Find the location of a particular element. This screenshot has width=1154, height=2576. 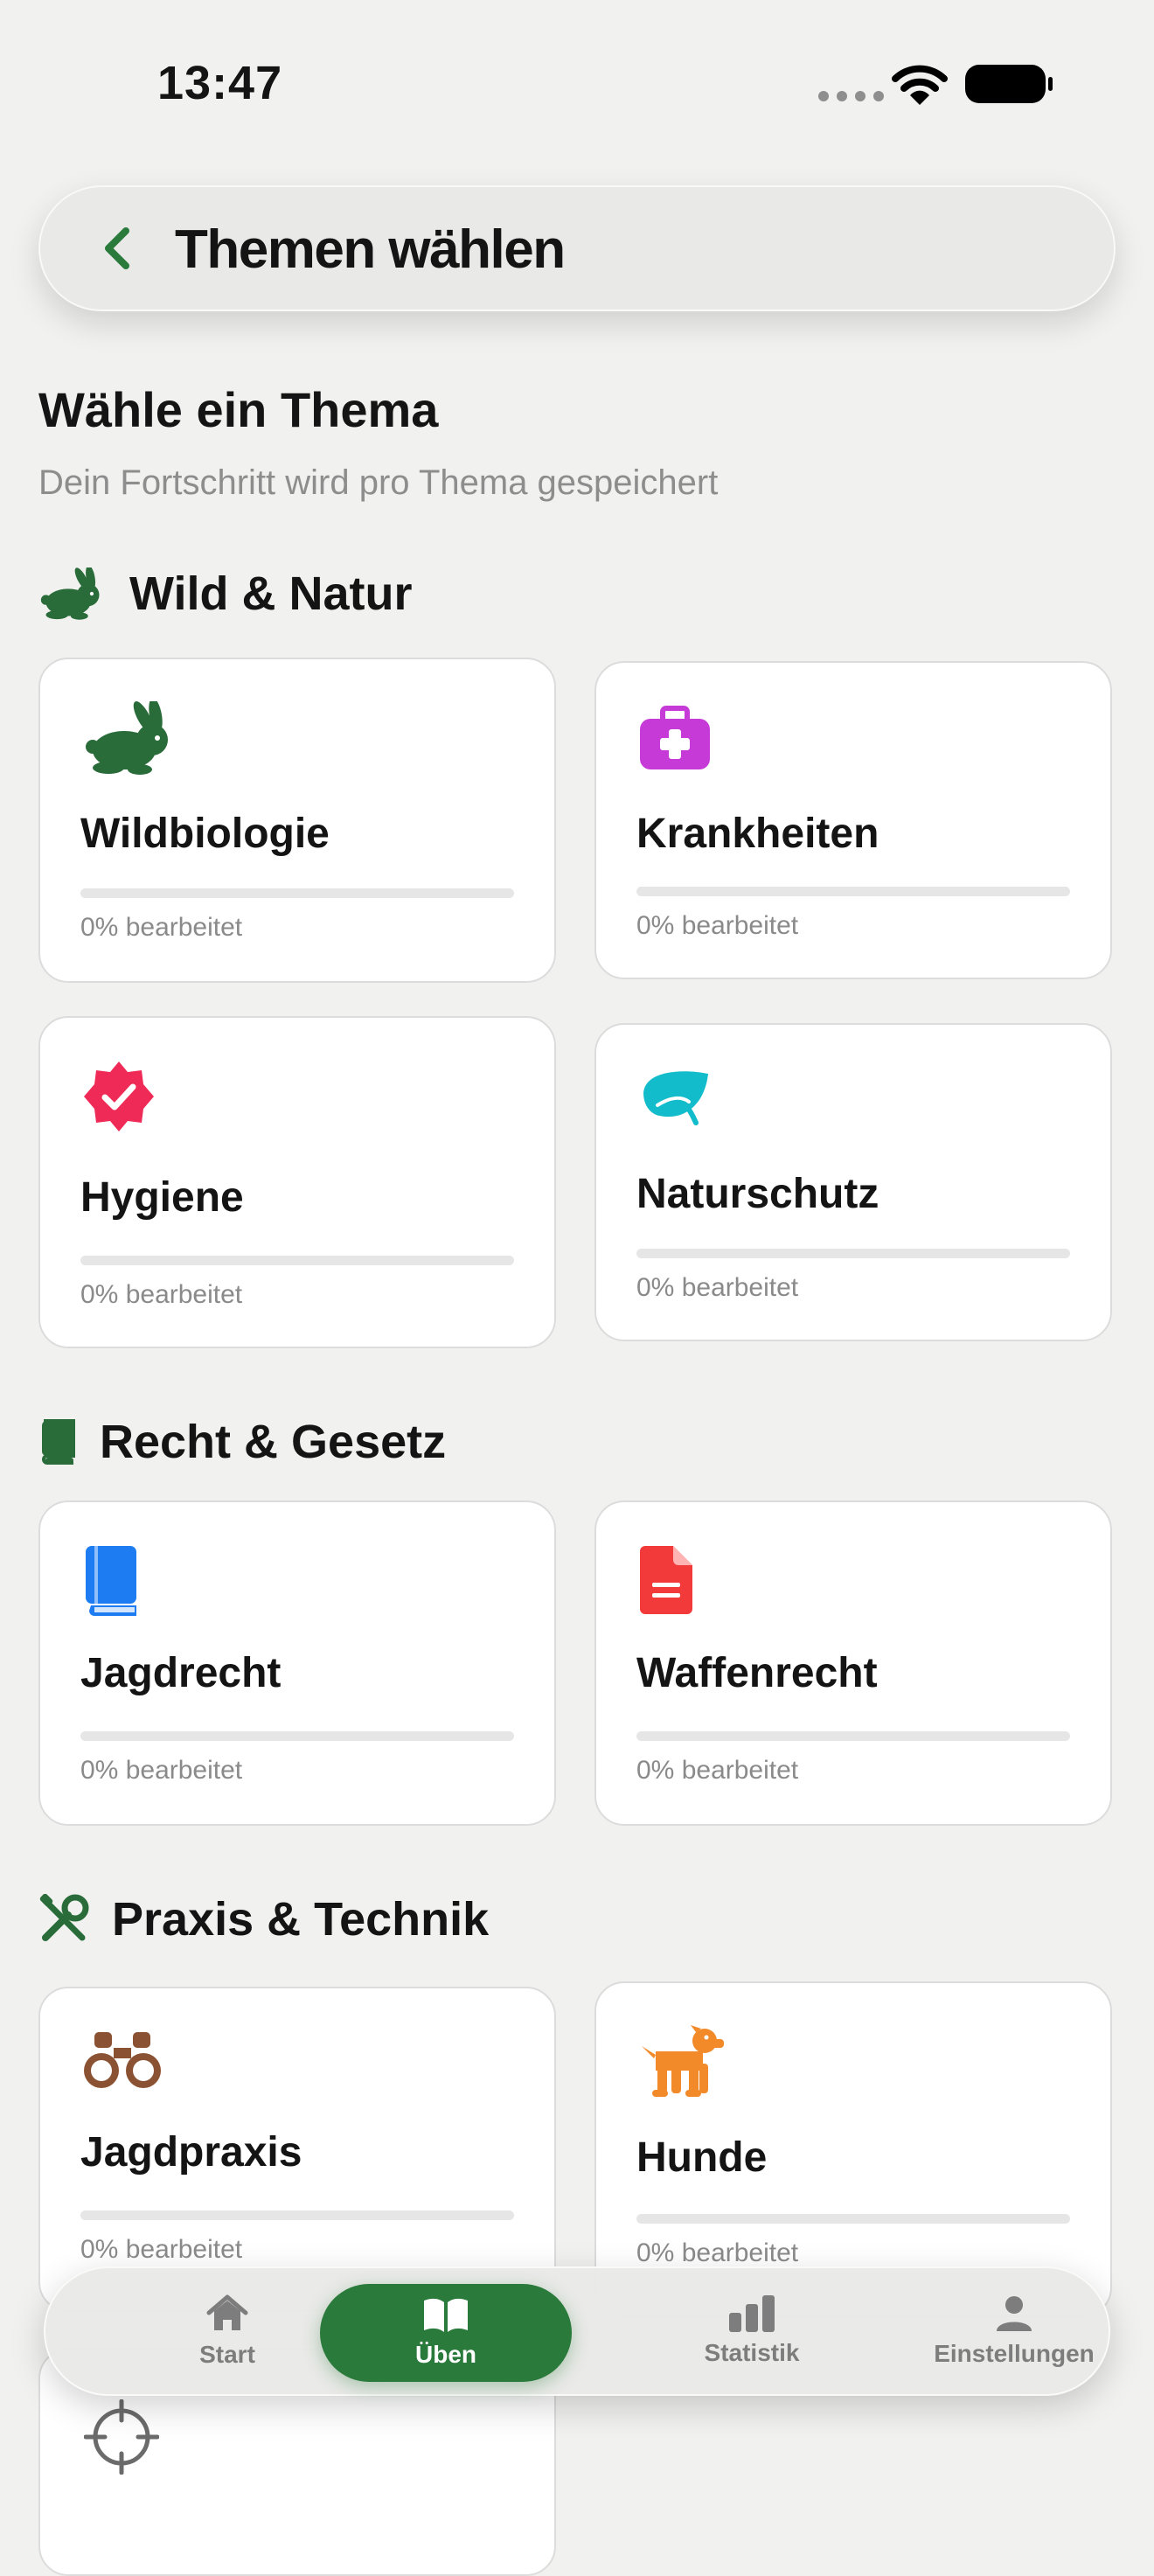

topic-title: Jagdrecht is located at coordinates (181, 1673).